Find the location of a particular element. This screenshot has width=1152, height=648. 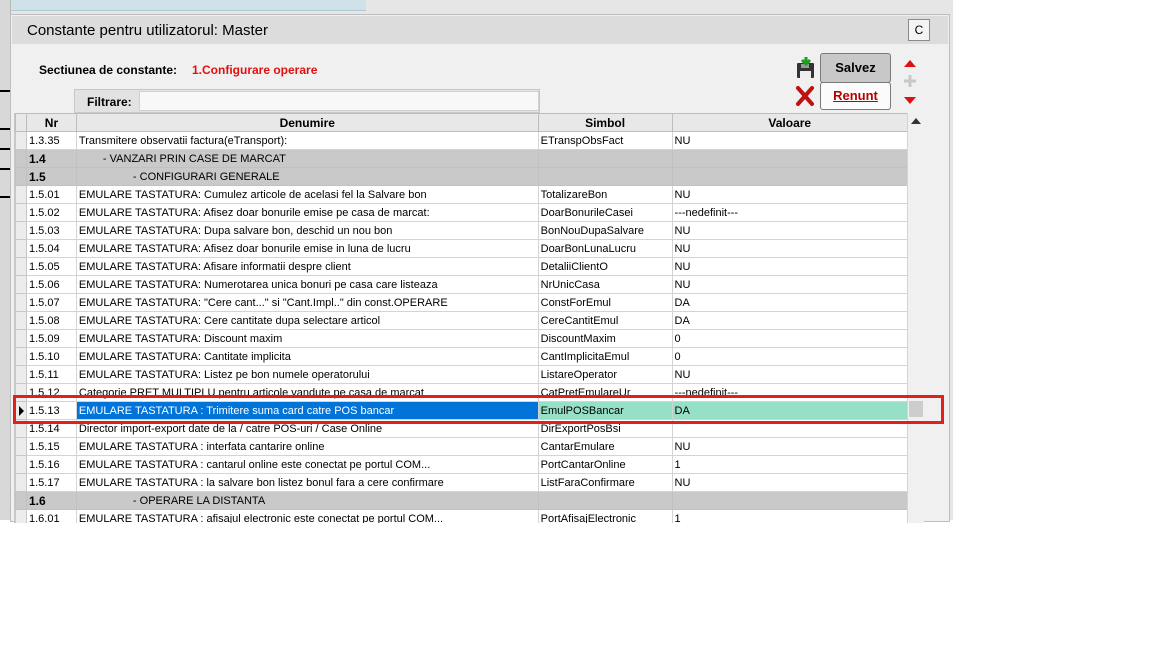

scroll-up-icon is located at coordinates (916, 121).